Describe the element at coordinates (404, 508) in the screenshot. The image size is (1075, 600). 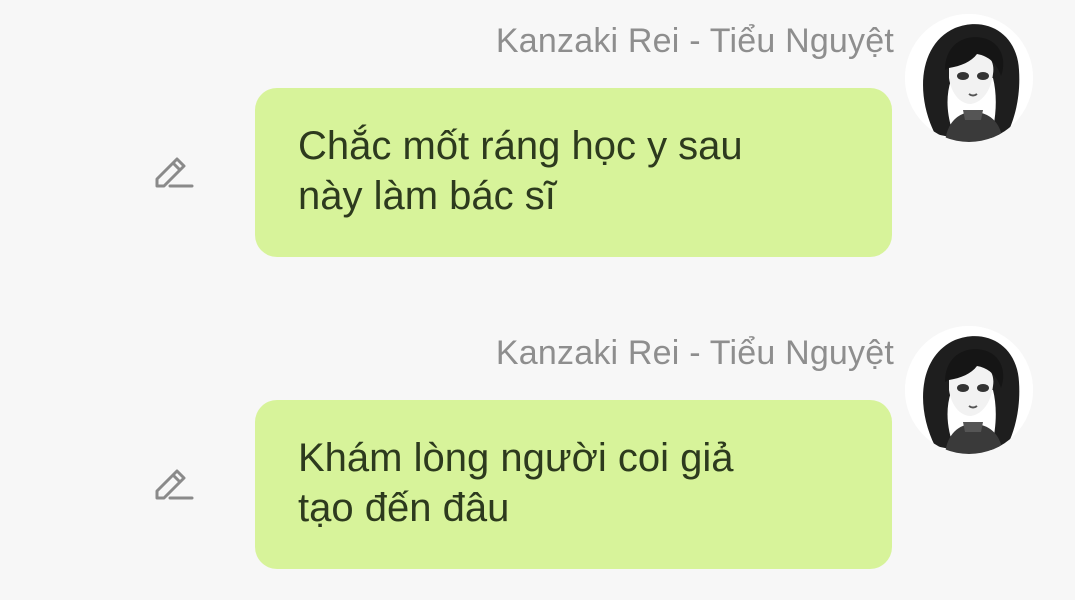
I see `message-text-line: tạo đến đâu` at that location.